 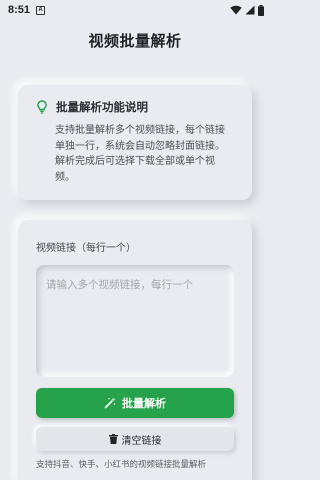 I want to click on magic-wand-icon, so click(x=110, y=403).